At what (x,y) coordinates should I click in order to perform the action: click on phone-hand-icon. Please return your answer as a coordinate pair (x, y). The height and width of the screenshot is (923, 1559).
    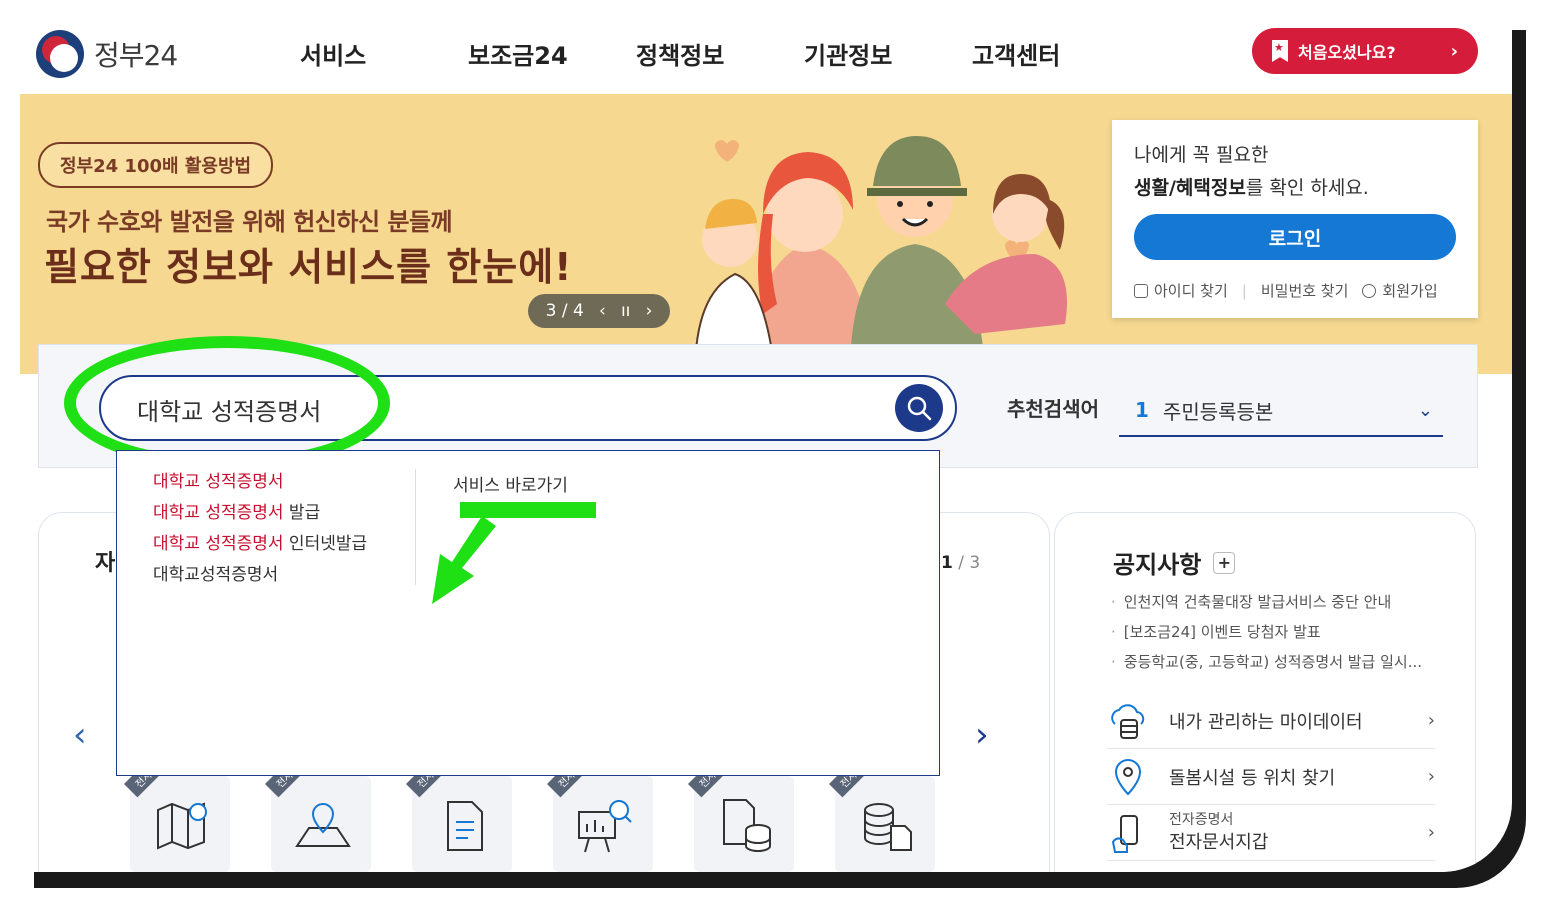
    Looking at the image, I should click on (1124, 833).